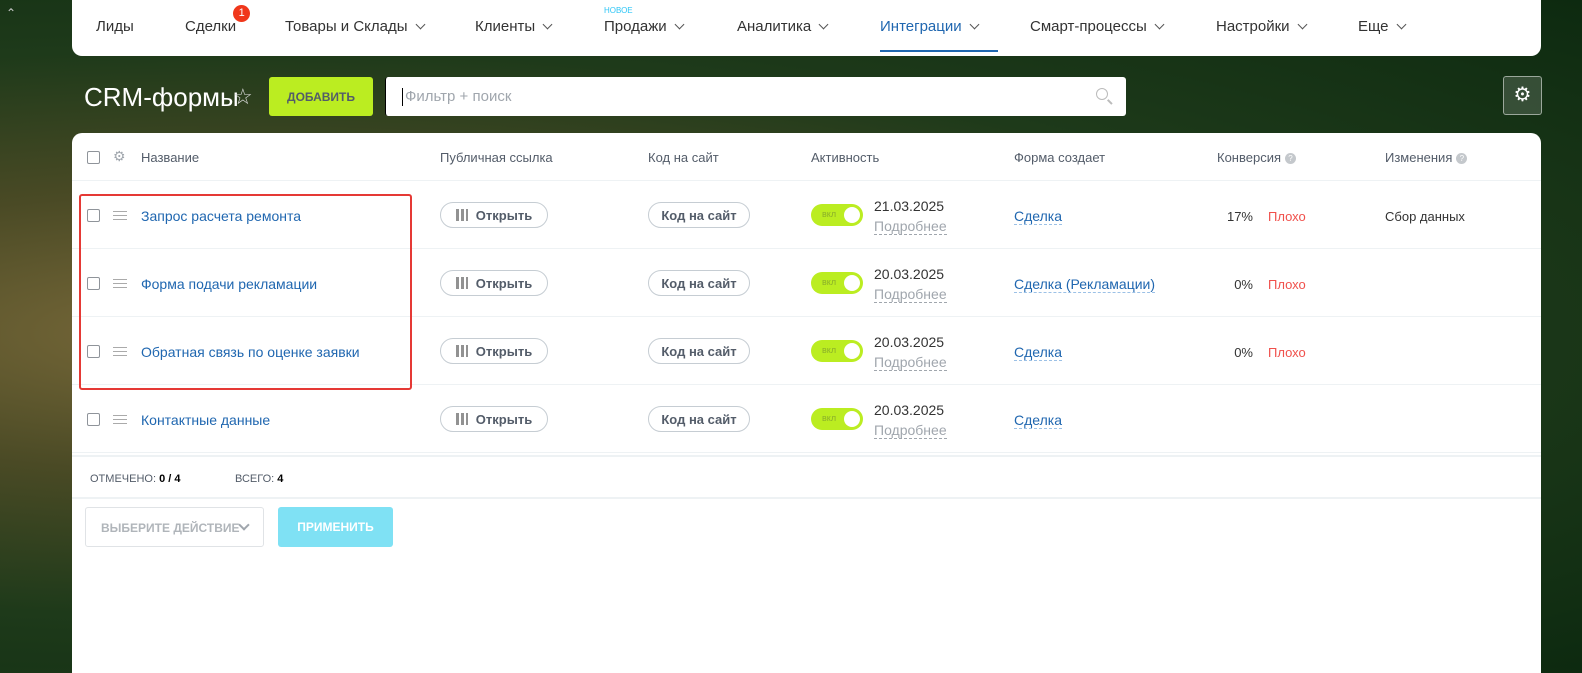 Image resolution: width=1582 pixels, height=673 pixels. What do you see at coordinates (683, 157) in the screenshot?
I see `header-code: Код на сайт` at bounding box center [683, 157].